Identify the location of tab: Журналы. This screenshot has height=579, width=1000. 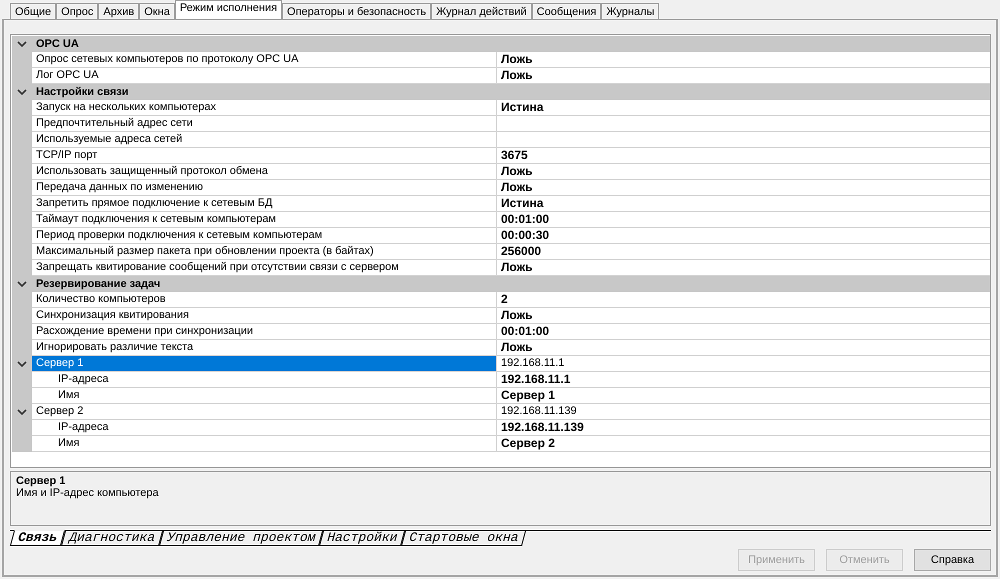
(630, 11).